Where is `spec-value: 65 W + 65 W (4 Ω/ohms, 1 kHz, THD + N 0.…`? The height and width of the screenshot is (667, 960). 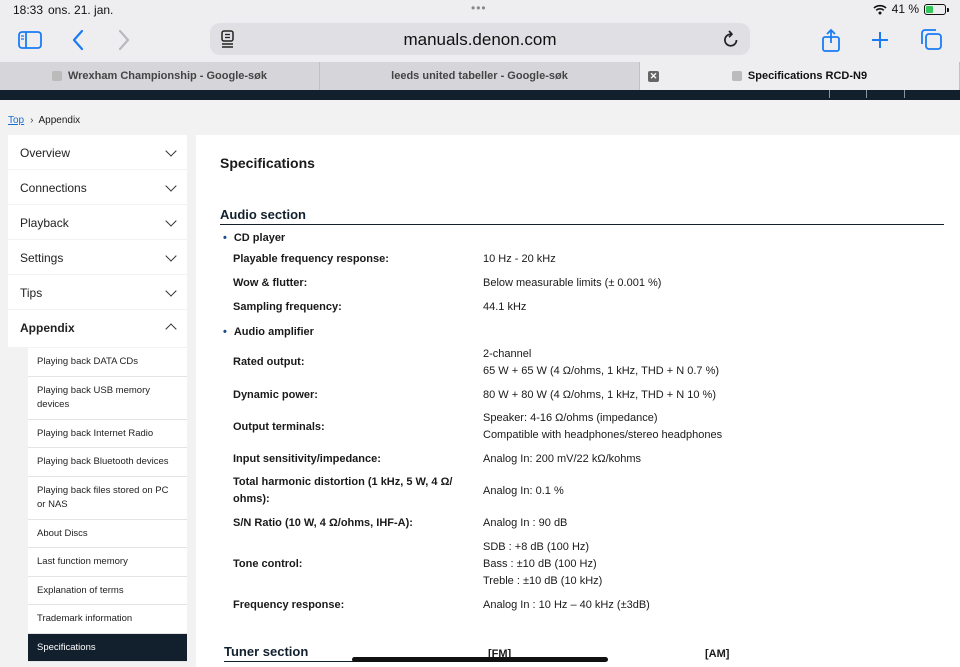 spec-value: 65 W + 65 W (4 Ω/ohms, 1 kHz, THD + N 0.… is located at coordinates (601, 371).